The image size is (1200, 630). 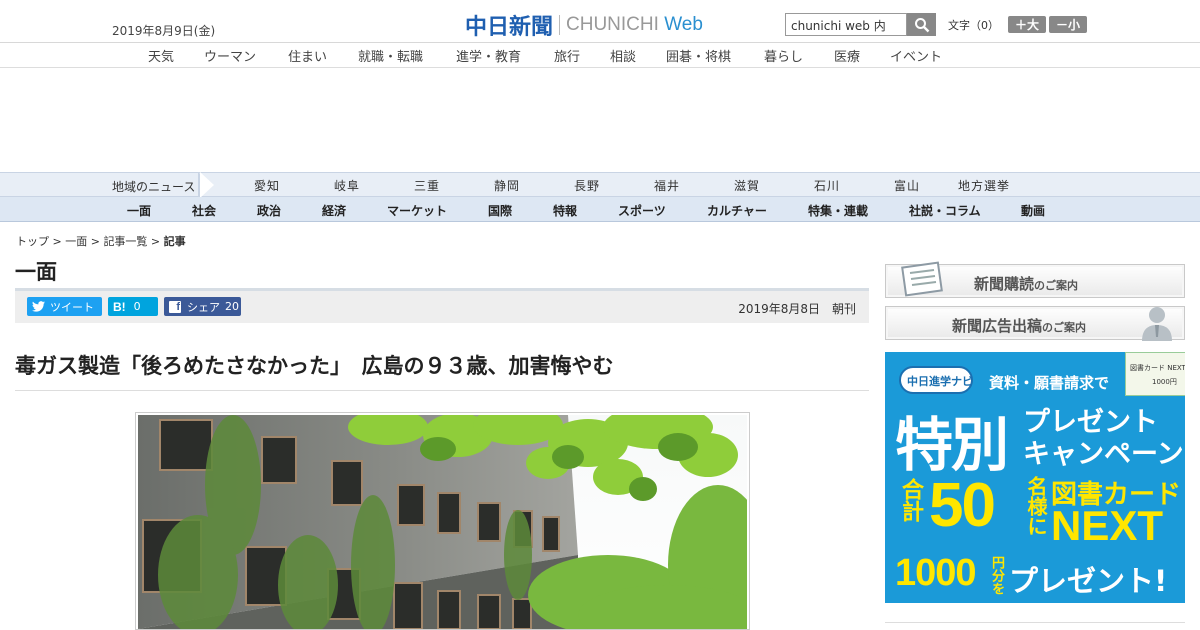 What do you see at coordinates (984, 185) in the screenshot?
I see `region-elections: 地方選挙` at bounding box center [984, 185].